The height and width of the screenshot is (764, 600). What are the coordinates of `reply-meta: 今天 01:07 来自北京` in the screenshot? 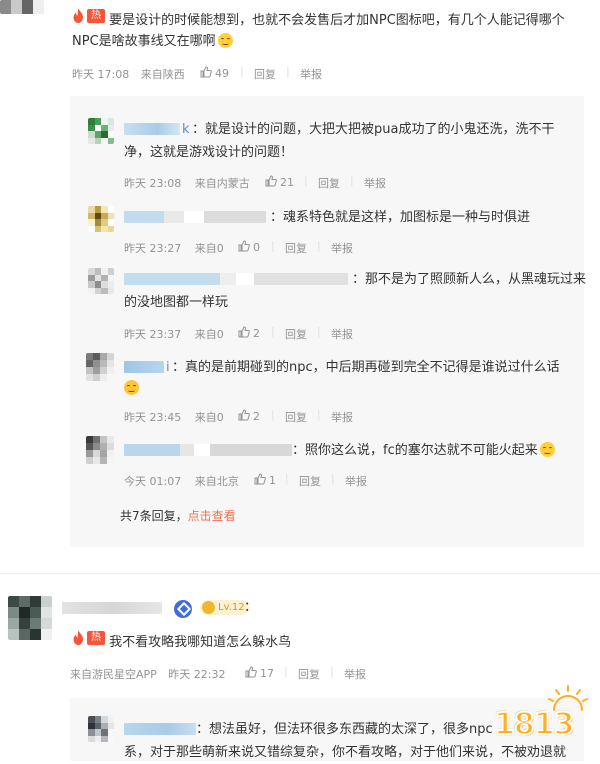 It's located at (181, 481).